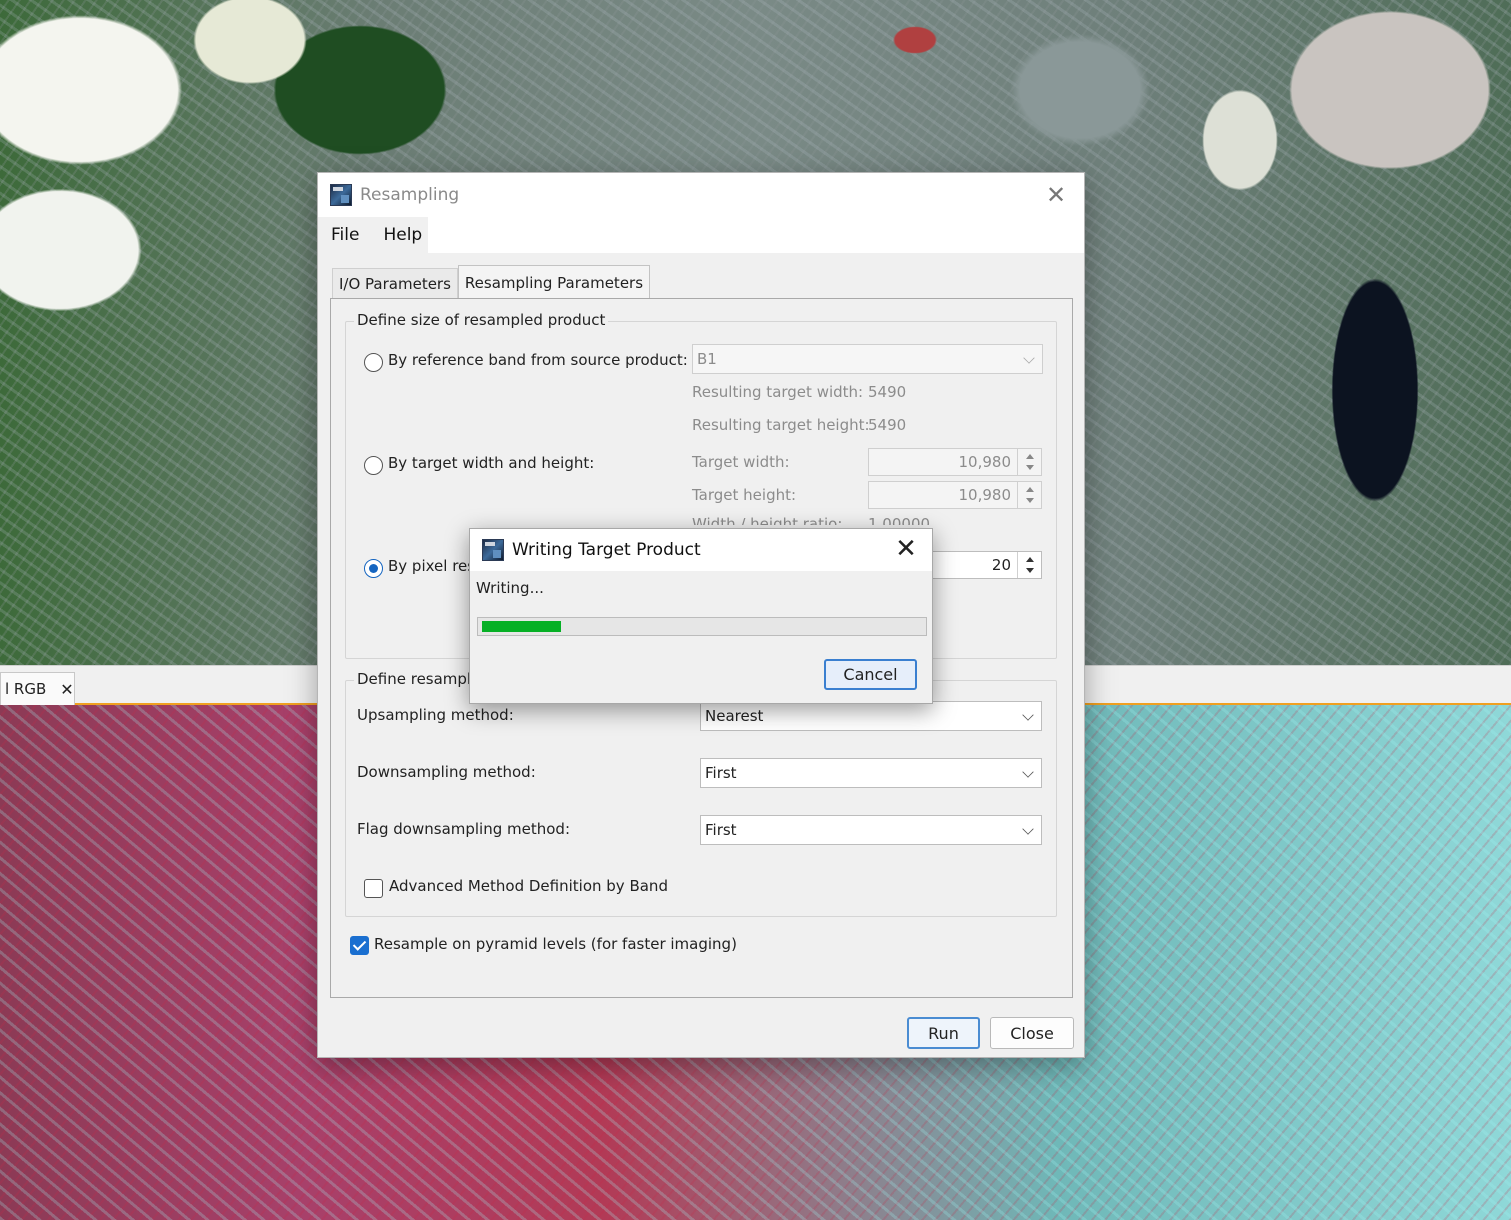 This screenshot has height=1220, width=1511. What do you see at coordinates (528, 886) in the screenshot?
I see `advanced-method-label: Advanced Method Definition by Band` at bounding box center [528, 886].